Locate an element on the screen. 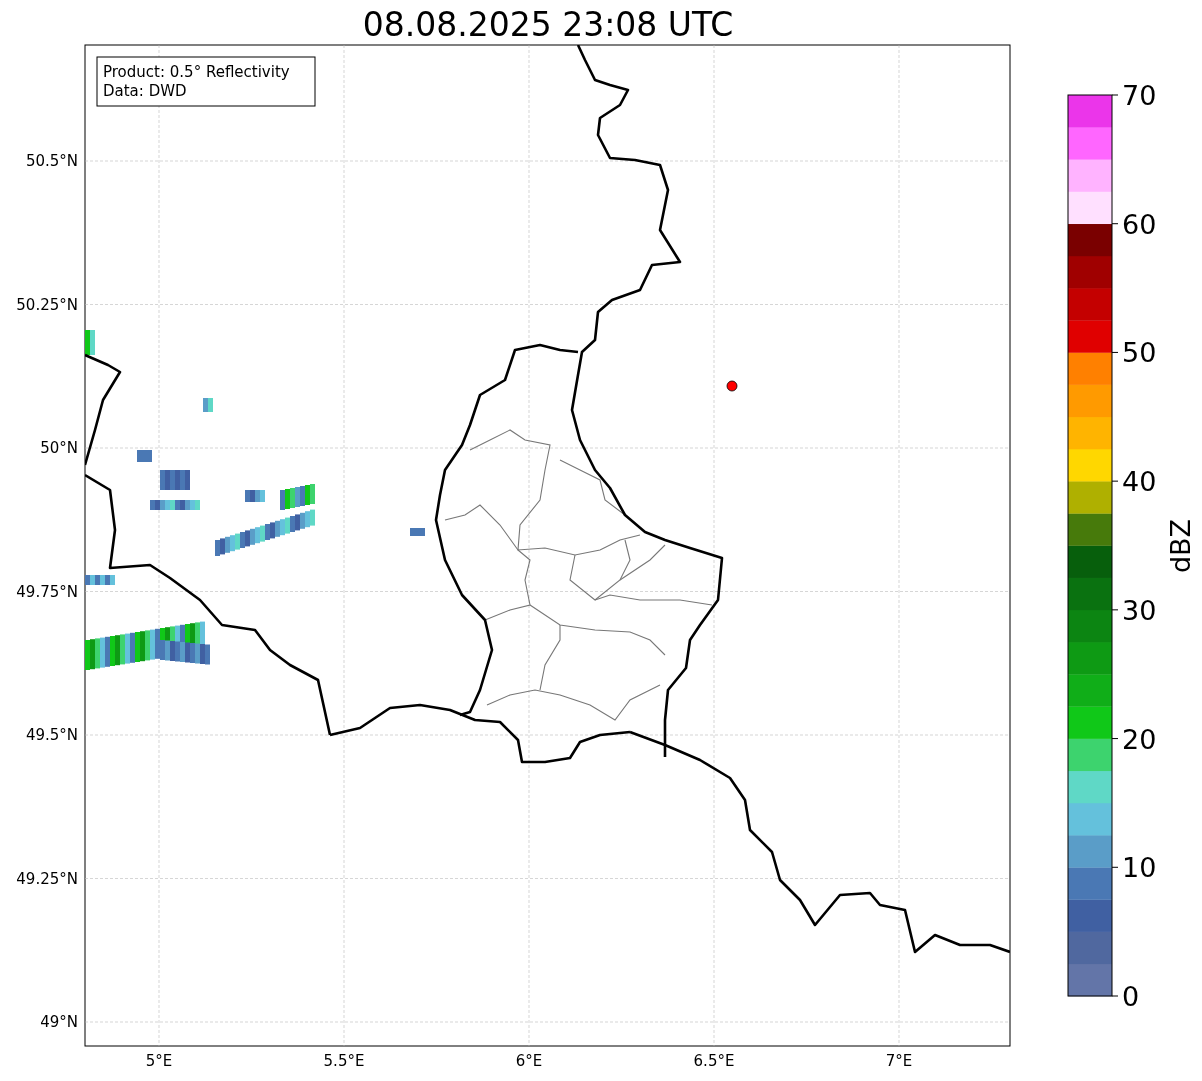  colorbar-label: dBZ is located at coordinates (1180, 546).